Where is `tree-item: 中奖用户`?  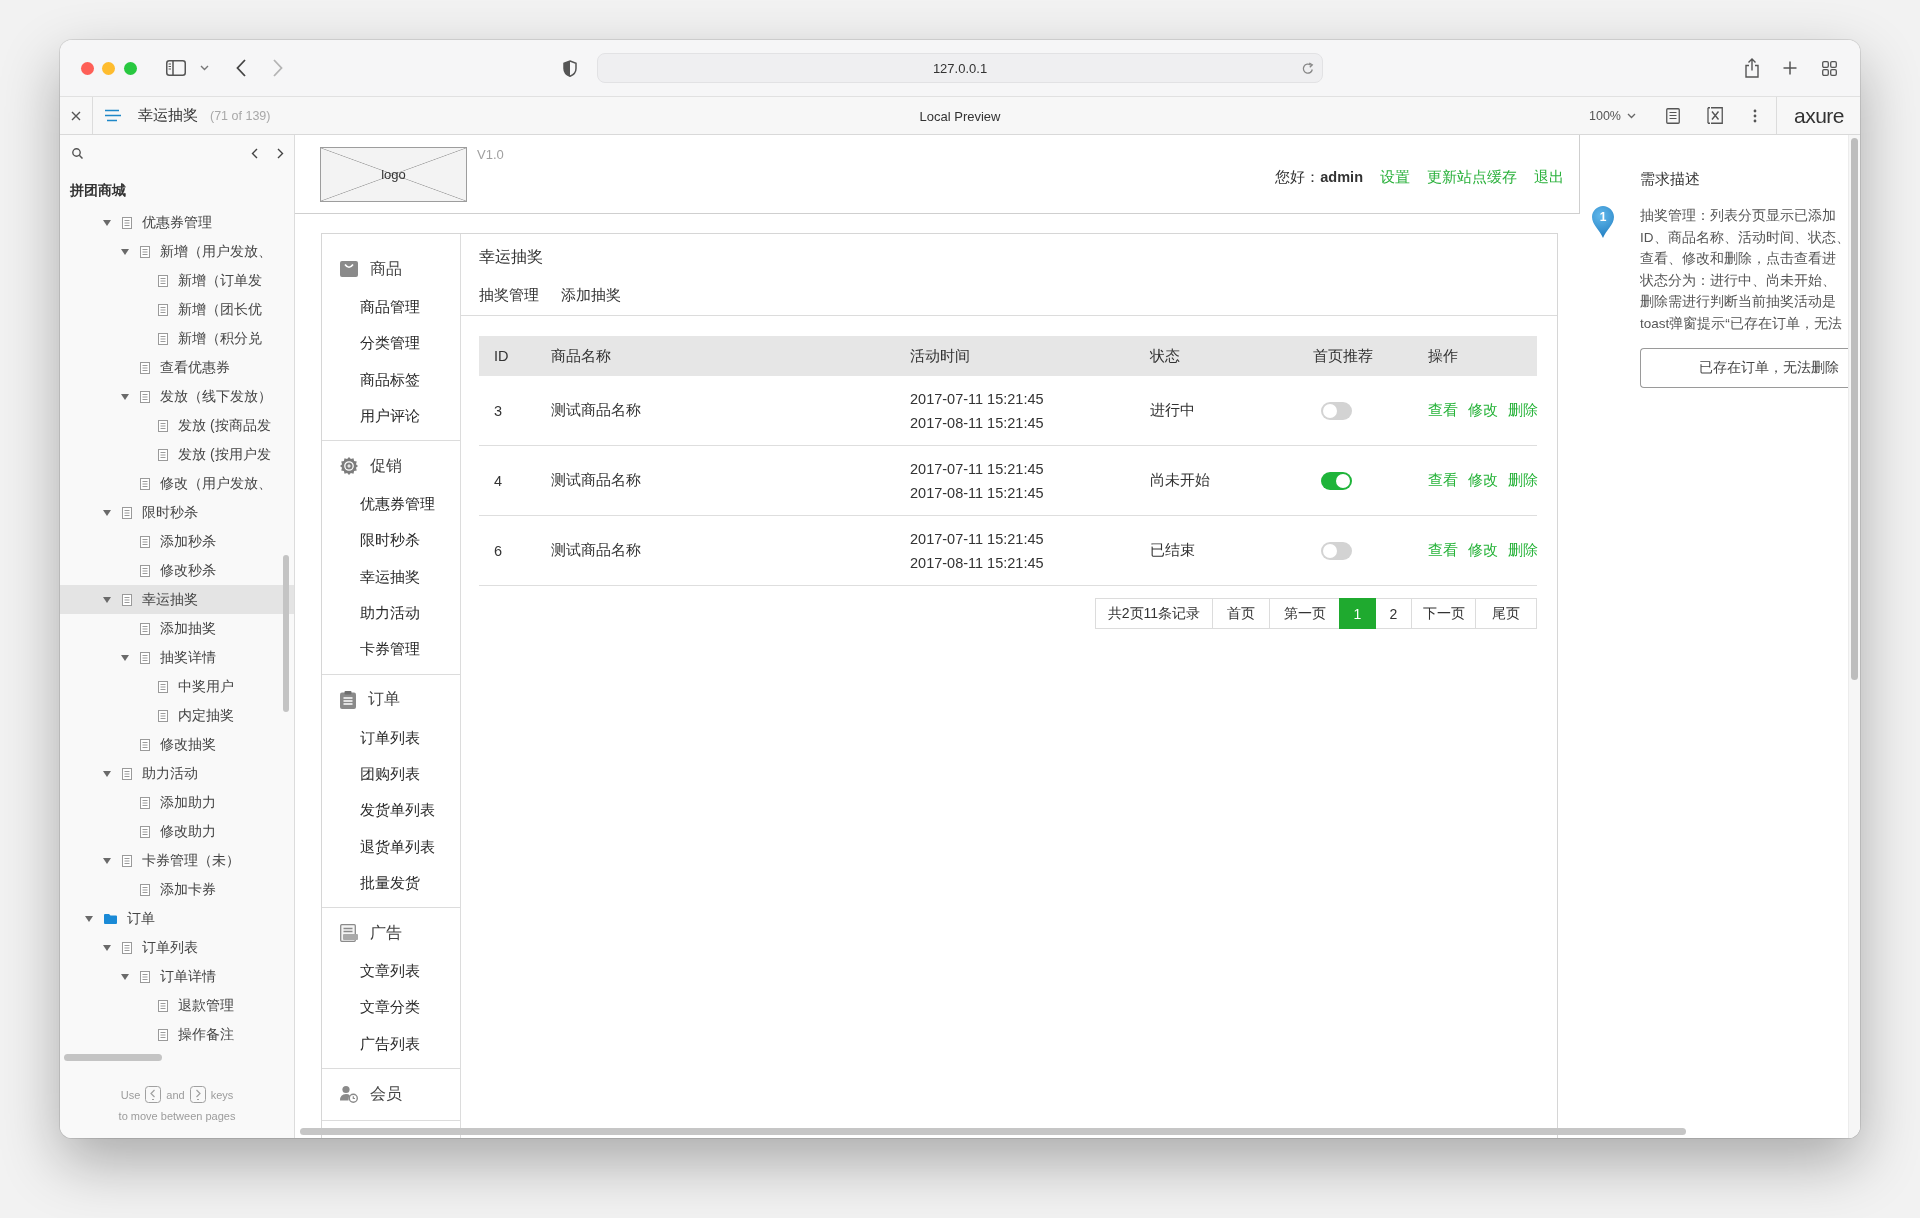
tree-item: 中奖用户 is located at coordinates (177, 686).